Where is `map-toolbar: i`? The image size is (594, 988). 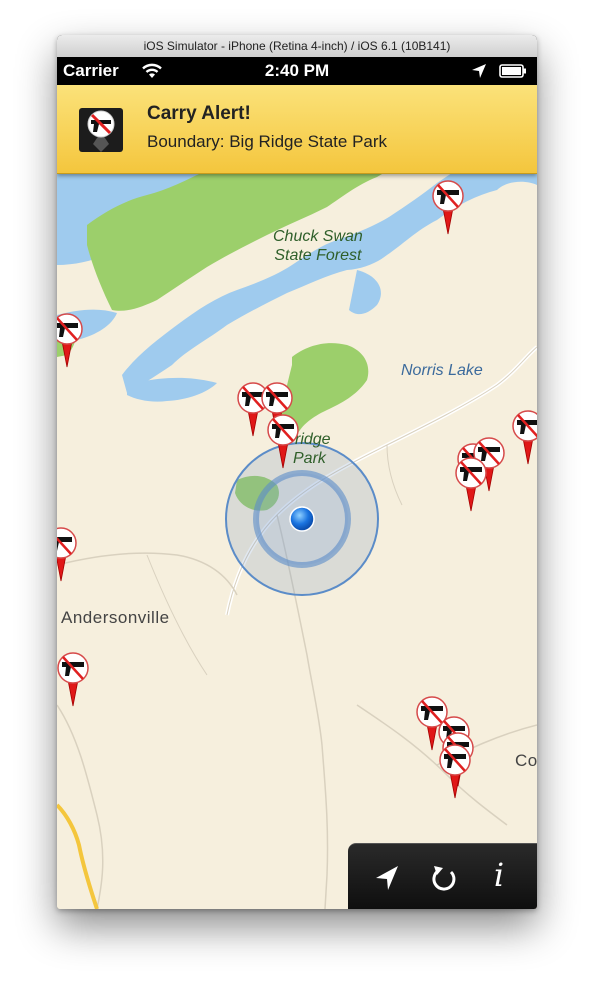 map-toolbar: i is located at coordinates (442, 876).